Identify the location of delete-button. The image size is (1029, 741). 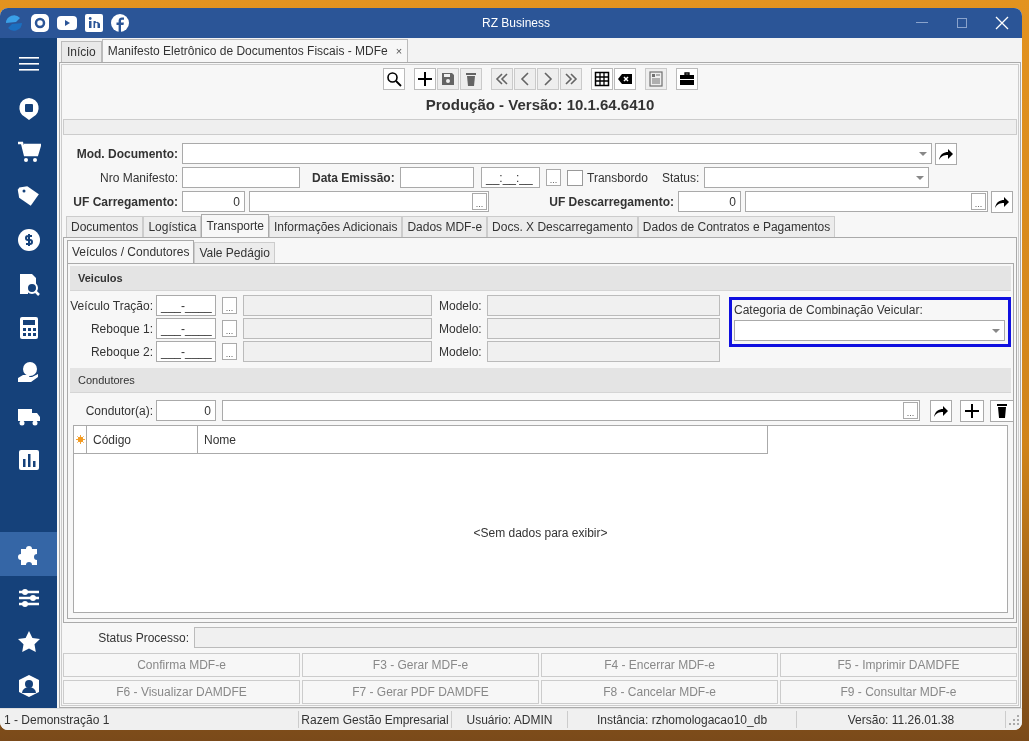
(1002, 410).